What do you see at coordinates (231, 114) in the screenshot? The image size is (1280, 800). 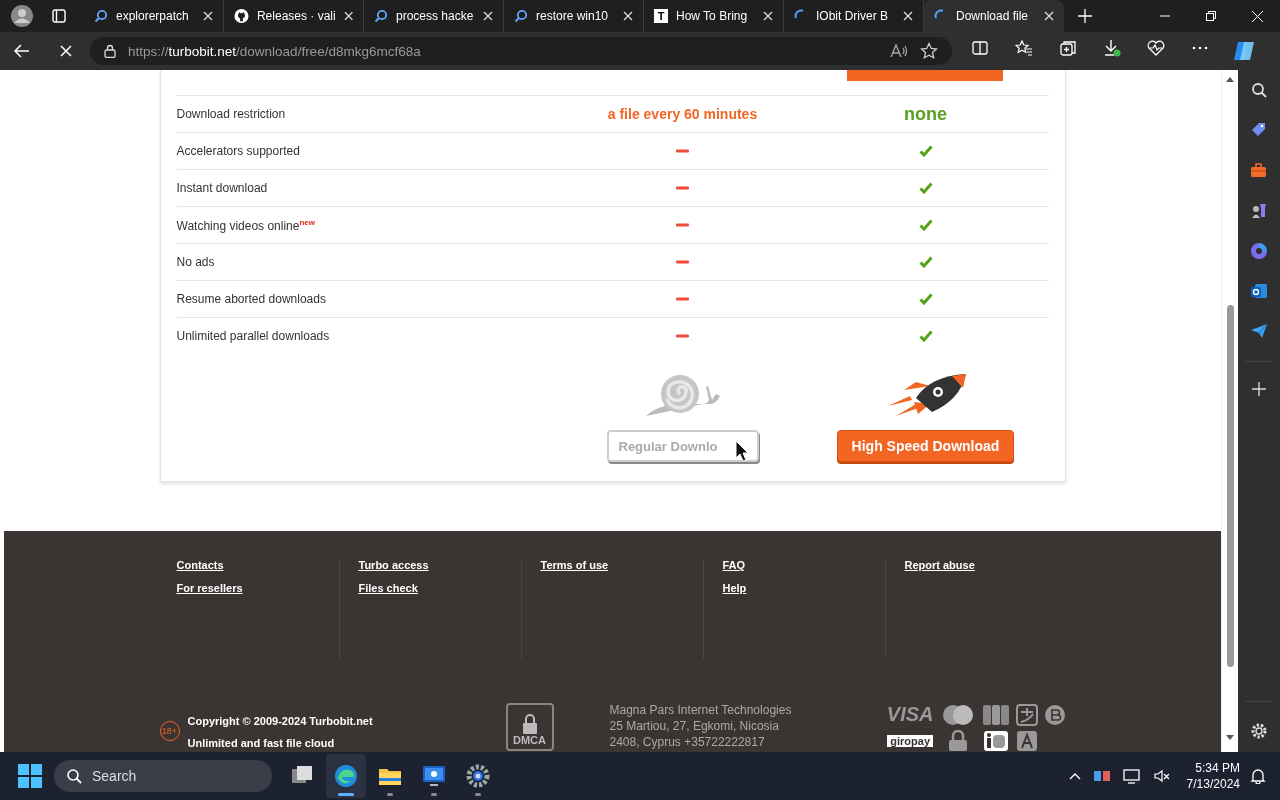 I see `feature-label: Download restriction` at bounding box center [231, 114].